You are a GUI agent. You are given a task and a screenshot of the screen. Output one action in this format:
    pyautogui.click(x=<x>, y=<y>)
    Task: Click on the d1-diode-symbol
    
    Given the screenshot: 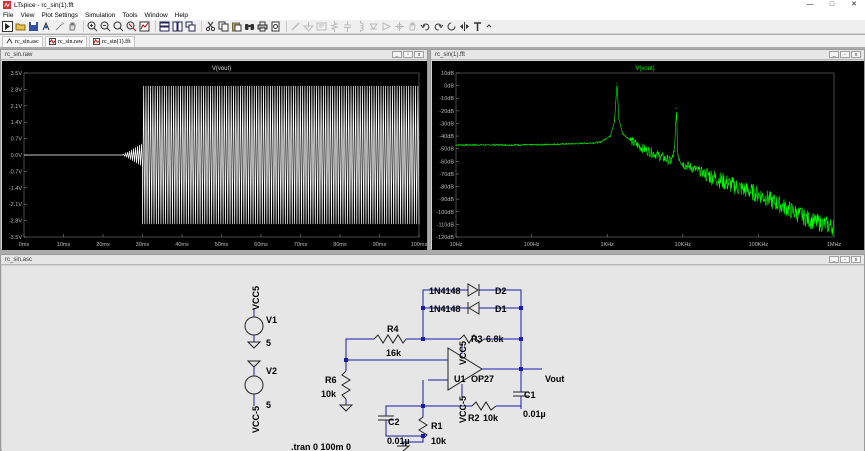 What is the action you would take?
    pyautogui.click(x=473, y=308)
    